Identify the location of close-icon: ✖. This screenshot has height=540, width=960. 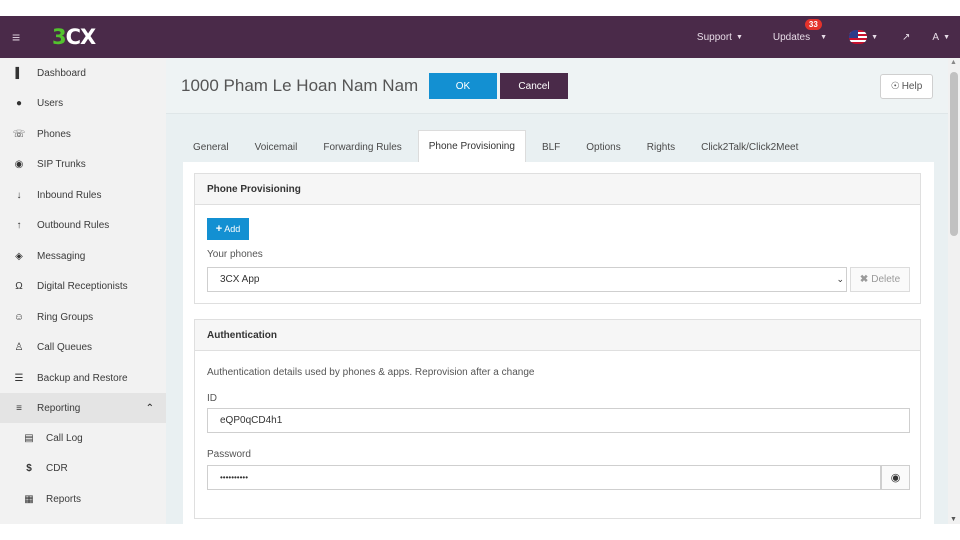
(864, 279).